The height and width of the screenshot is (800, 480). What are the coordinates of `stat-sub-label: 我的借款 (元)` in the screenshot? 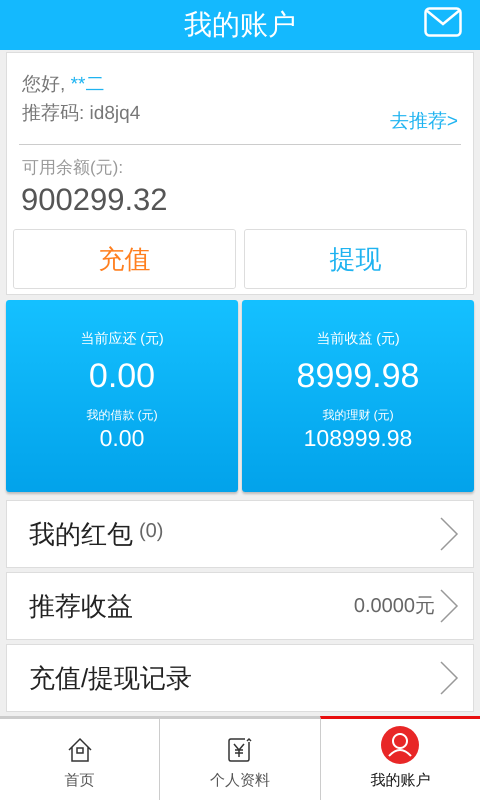 It's located at (122, 415).